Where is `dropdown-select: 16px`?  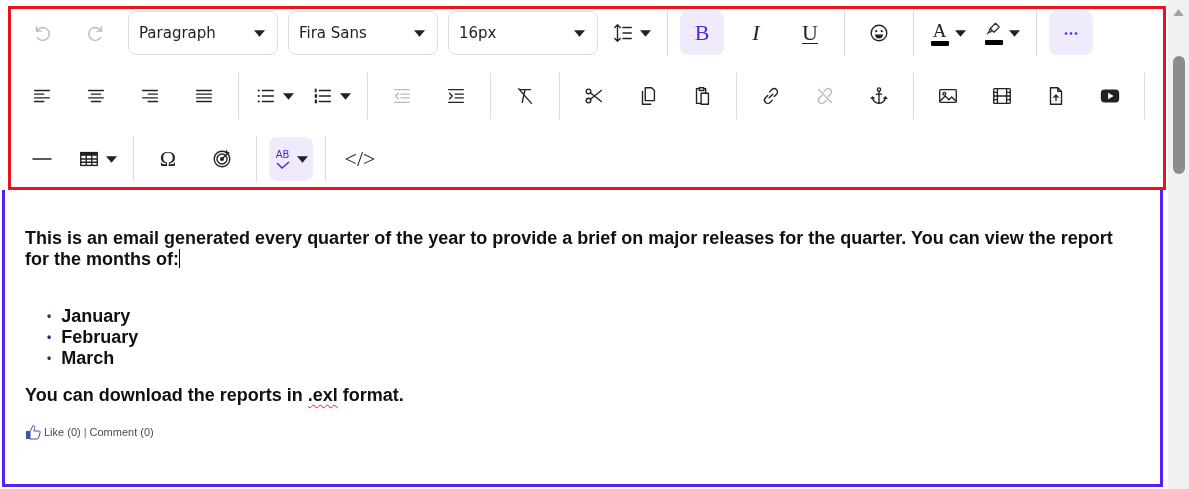 dropdown-select: 16px is located at coordinates (523, 33).